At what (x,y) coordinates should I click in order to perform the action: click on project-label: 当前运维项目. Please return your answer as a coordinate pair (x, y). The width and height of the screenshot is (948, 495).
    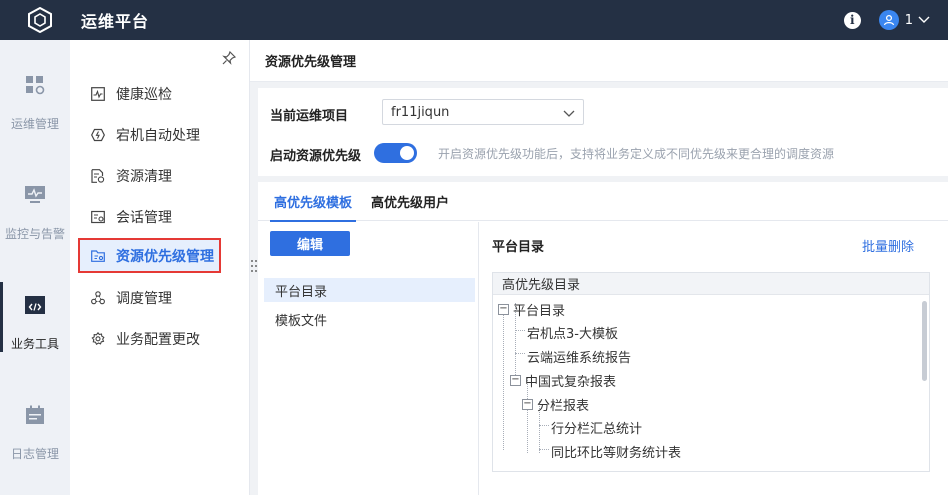
    Looking at the image, I should click on (309, 116).